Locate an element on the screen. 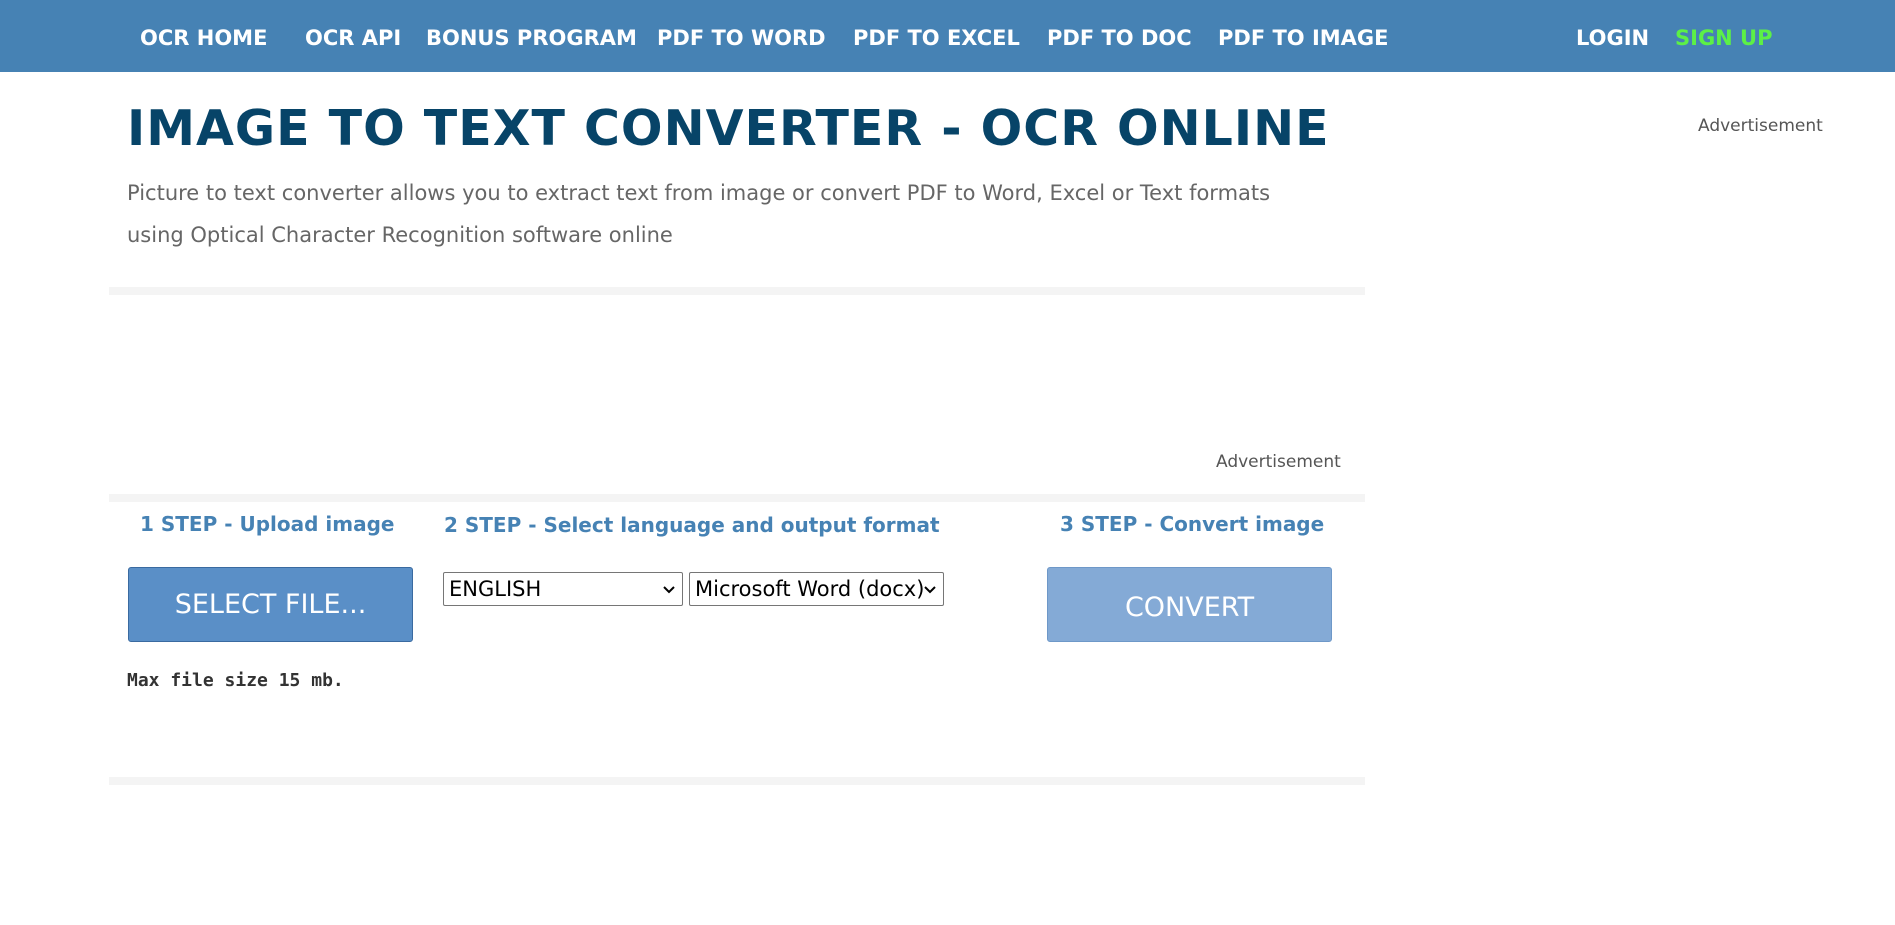  nav-pdf-to-word-link: PDF TO WORD is located at coordinates (741, 36).